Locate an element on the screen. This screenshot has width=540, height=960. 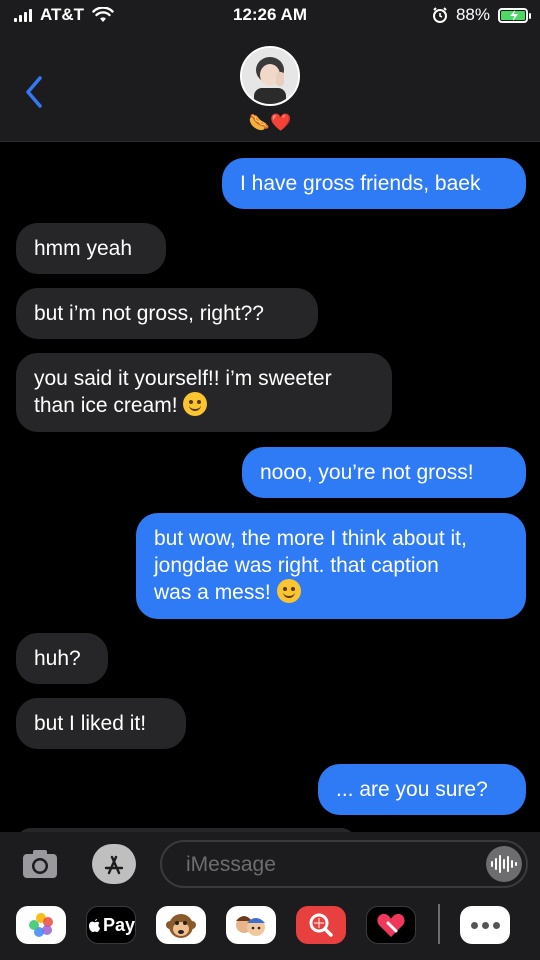
yum-emoji-icon is located at coordinates (195, 404).